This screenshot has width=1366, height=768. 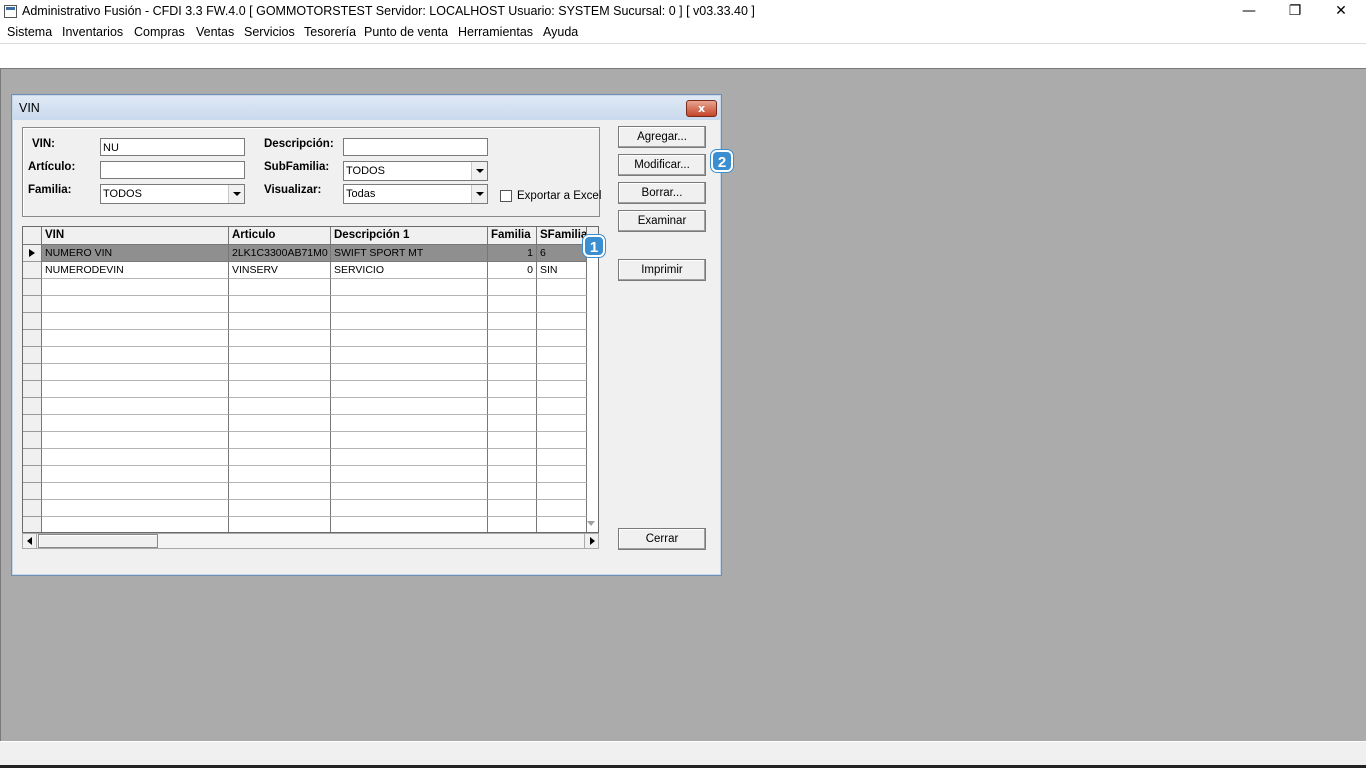 What do you see at coordinates (406, 32) in the screenshot?
I see `menu-punto-de-venta: Punto de venta` at bounding box center [406, 32].